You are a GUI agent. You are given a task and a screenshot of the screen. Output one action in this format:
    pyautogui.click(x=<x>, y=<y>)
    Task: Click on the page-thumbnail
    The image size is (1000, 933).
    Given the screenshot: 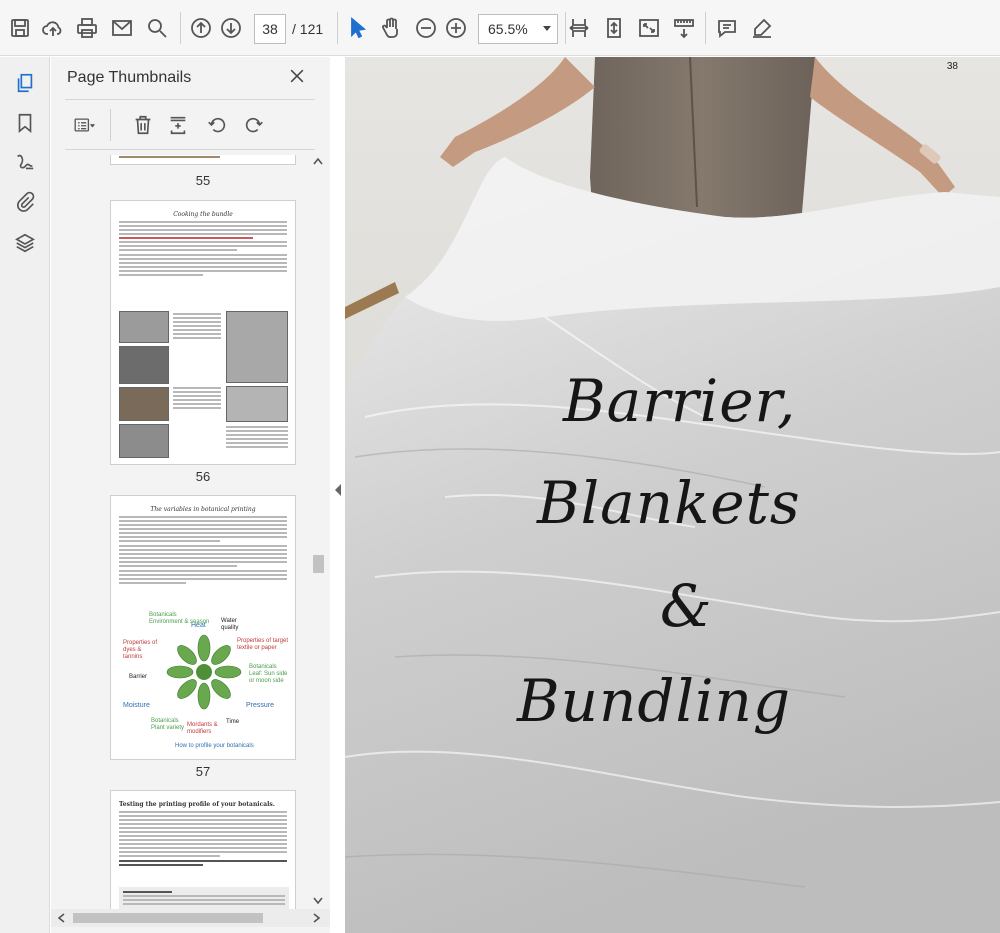 What is the action you would take?
    pyautogui.click(x=203, y=160)
    